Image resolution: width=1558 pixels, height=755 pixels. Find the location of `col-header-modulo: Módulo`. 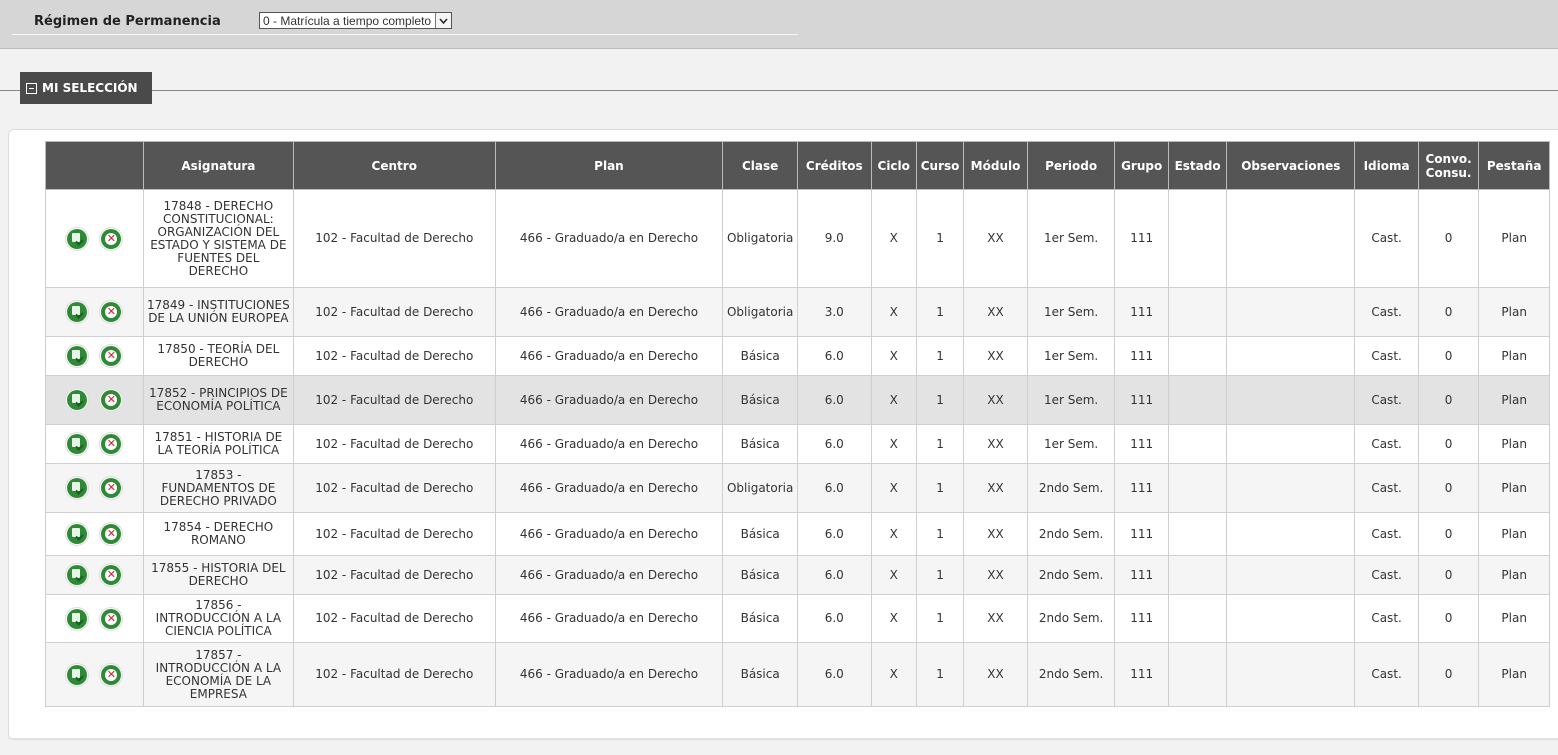

col-header-modulo: Módulo is located at coordinates (995, 165).